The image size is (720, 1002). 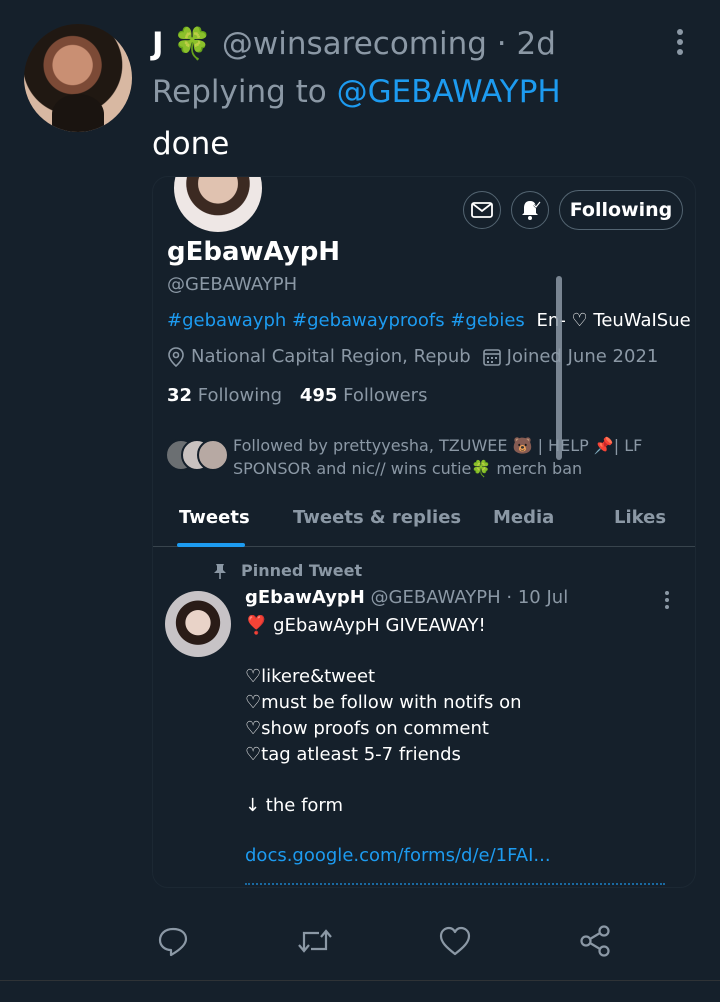 I want to click on profile-avatar, so click(x=218, y=206).